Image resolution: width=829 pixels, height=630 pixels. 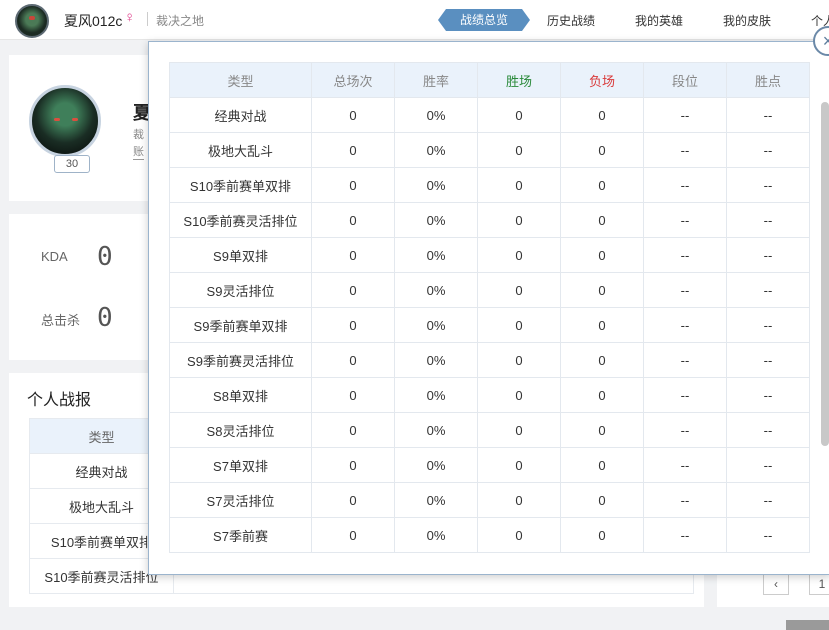 I want to click on avatar, so click(x=32, y=21).